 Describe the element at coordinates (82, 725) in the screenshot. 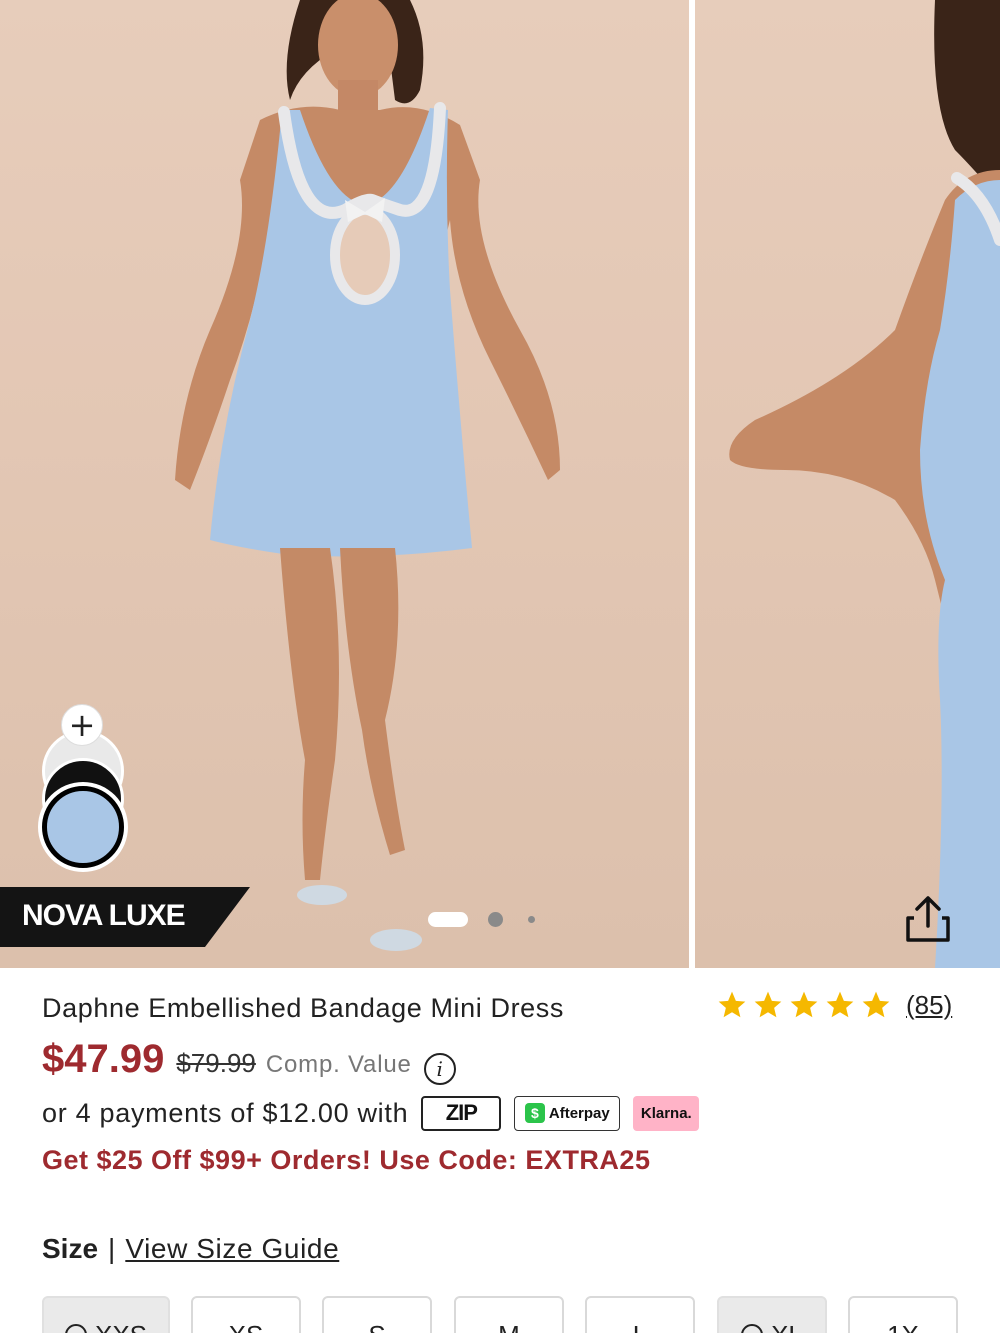

I see `add-swatch-plus-icon: +` at that location.